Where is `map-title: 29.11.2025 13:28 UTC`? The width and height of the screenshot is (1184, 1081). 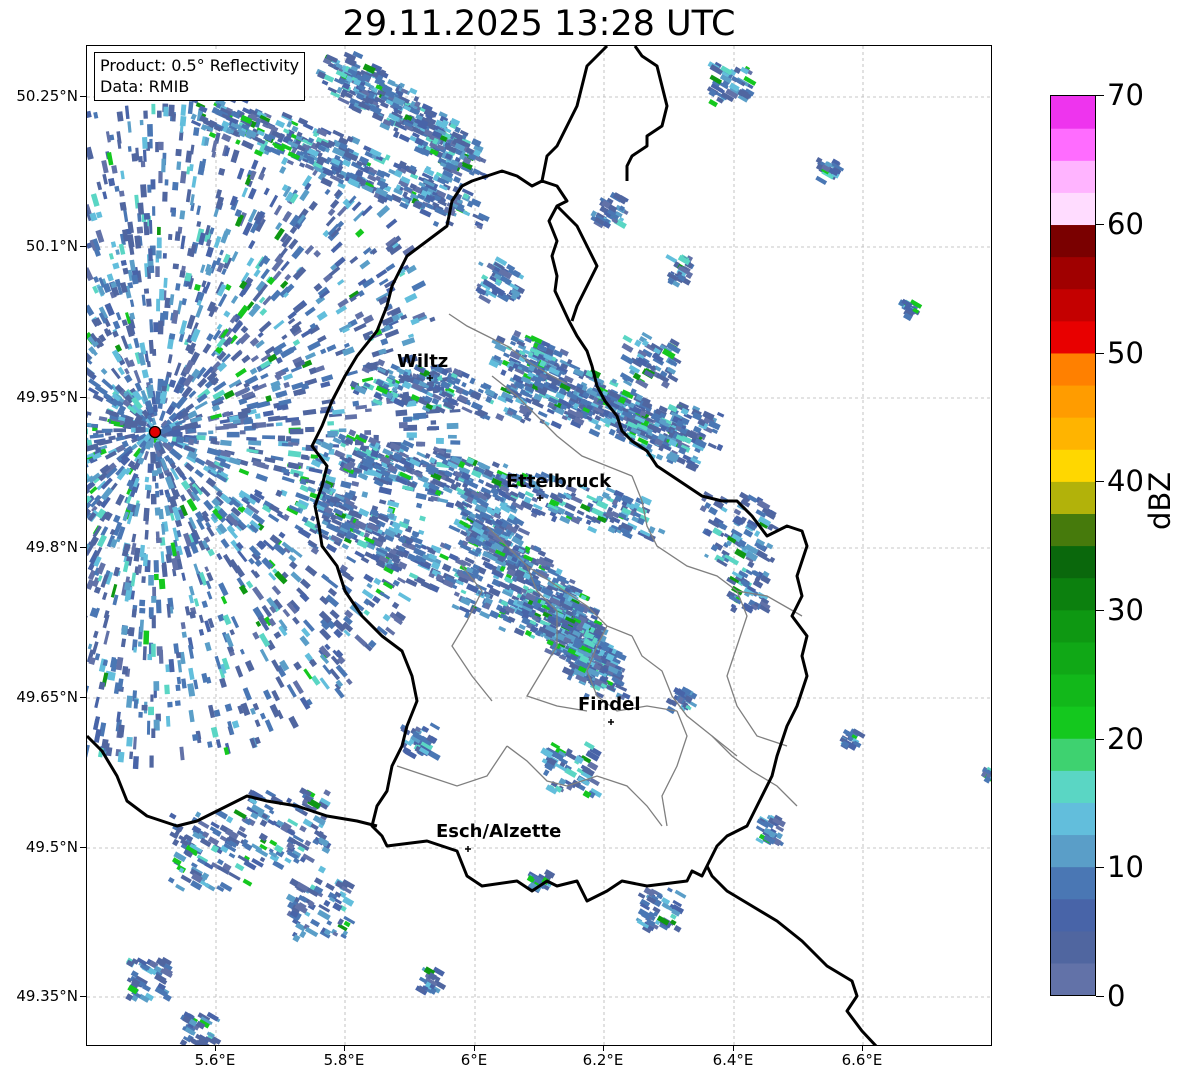
map-title: 29.11.2025 13:28 UTC is located at coordinates (539, 24).